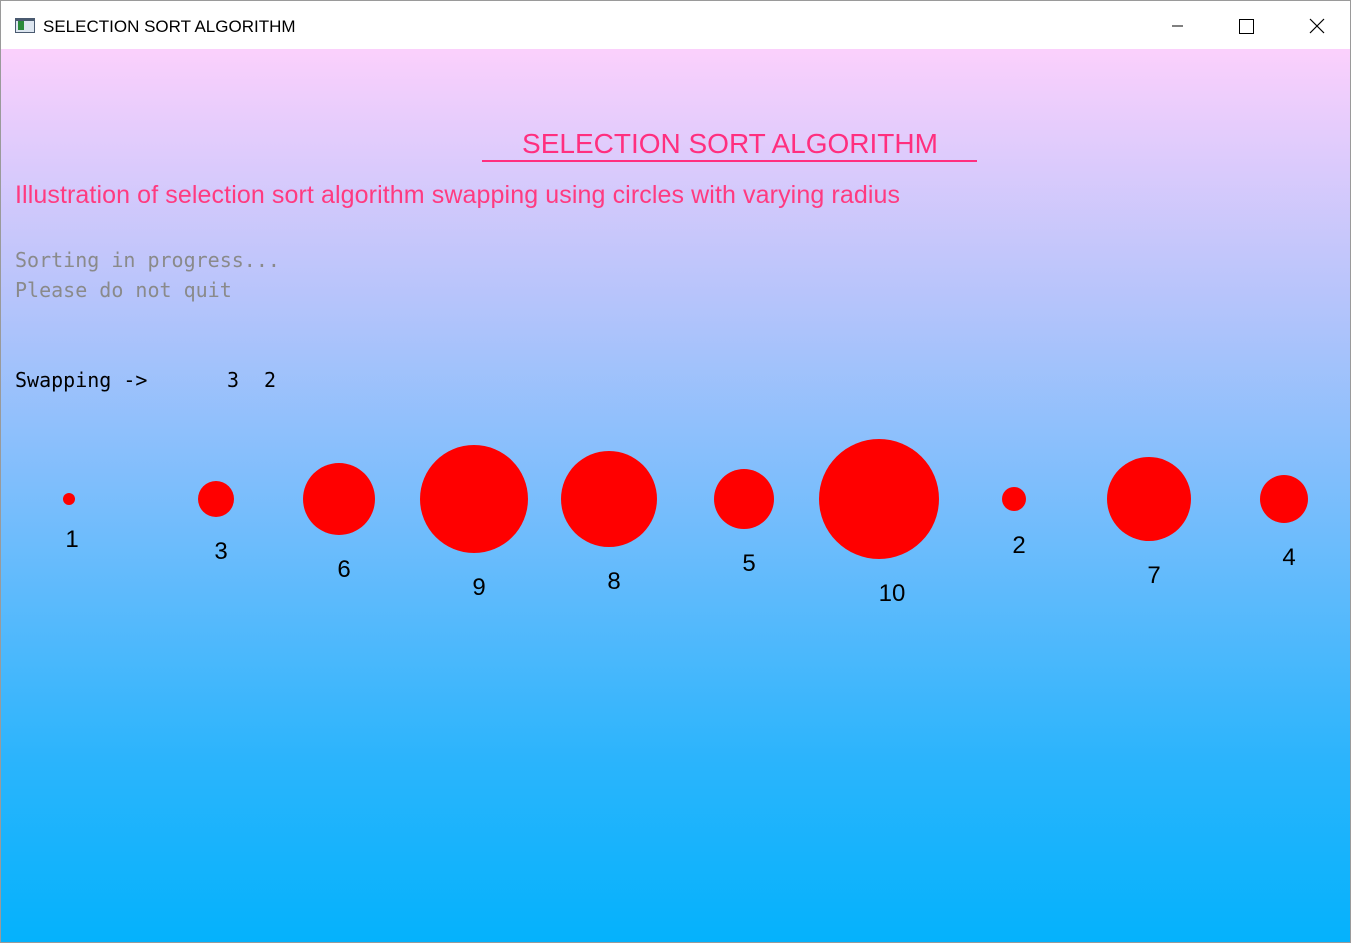  Describe the element at coordinates (675, 25) in the screenshot. I see `title-bar: SELECTION SORT ALGORITHM` at that location.